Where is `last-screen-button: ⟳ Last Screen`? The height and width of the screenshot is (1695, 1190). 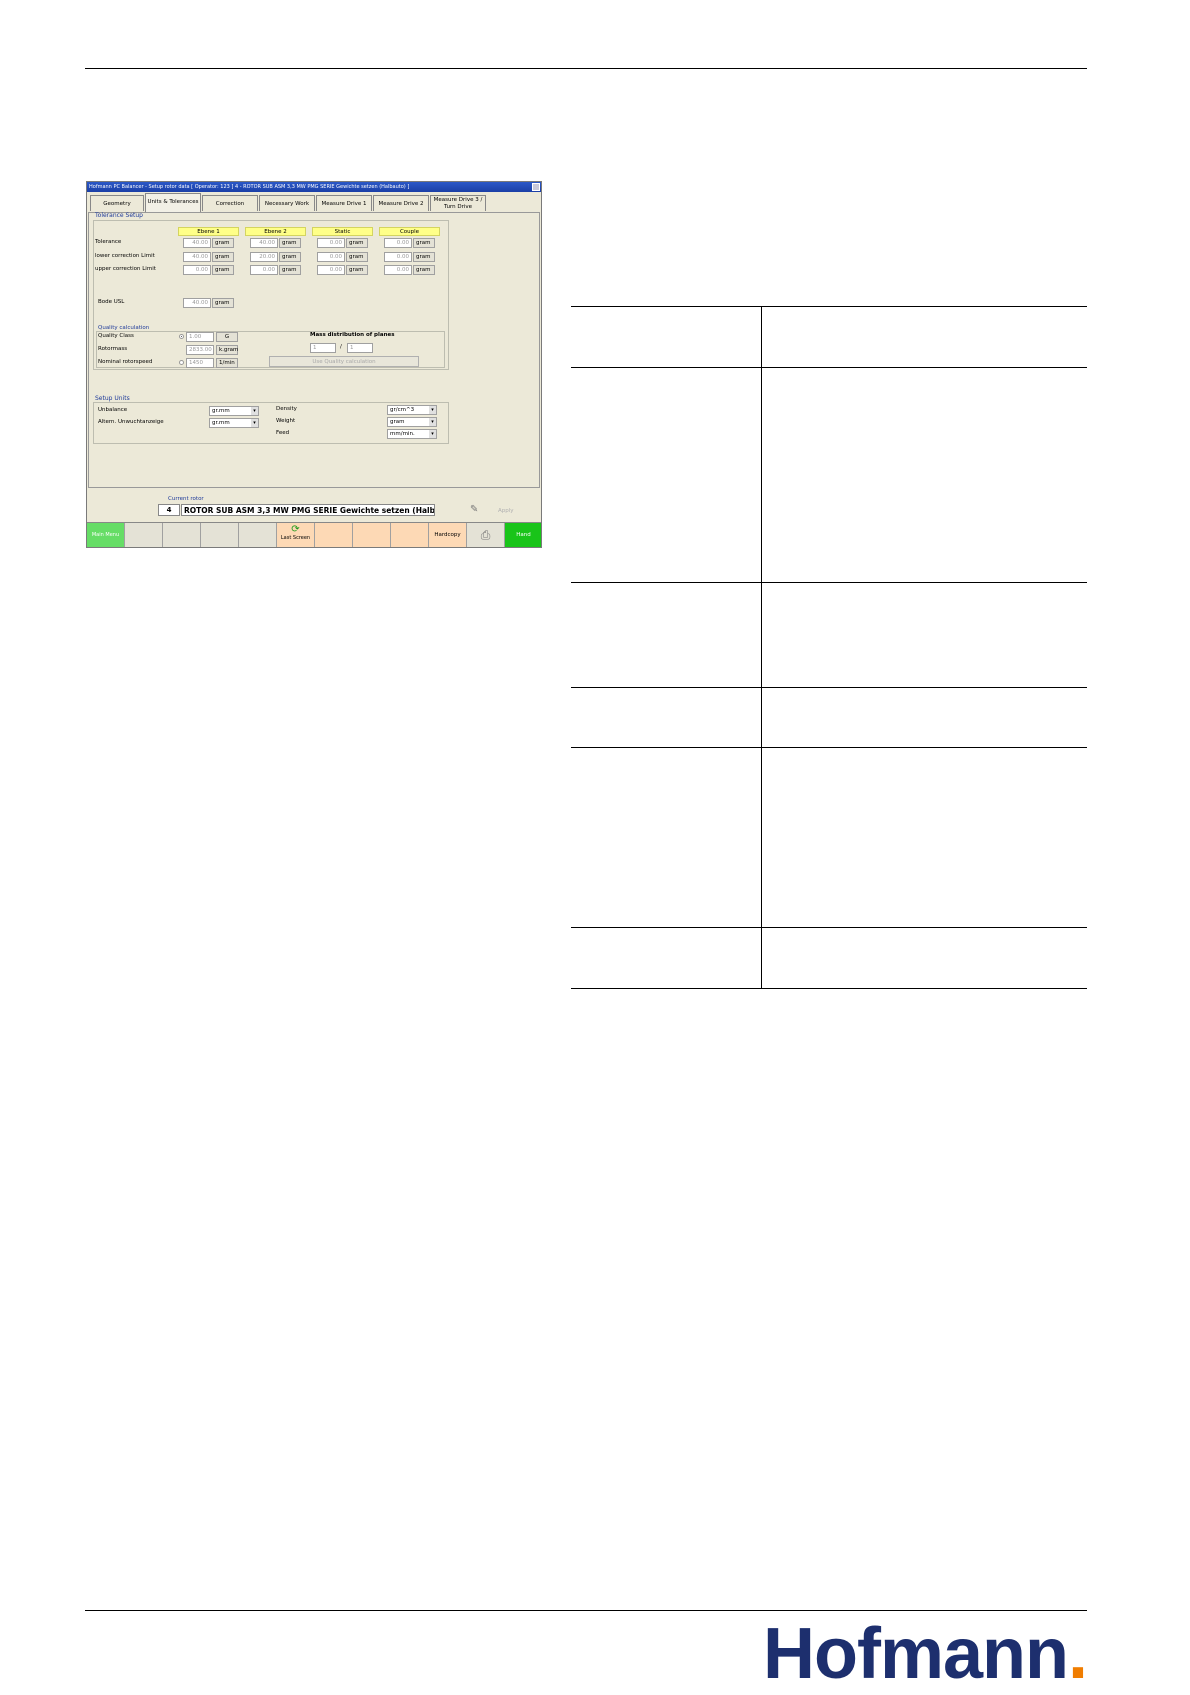 last-screen-button: ⟳ Last Screen is located at coordinates (296, 535).